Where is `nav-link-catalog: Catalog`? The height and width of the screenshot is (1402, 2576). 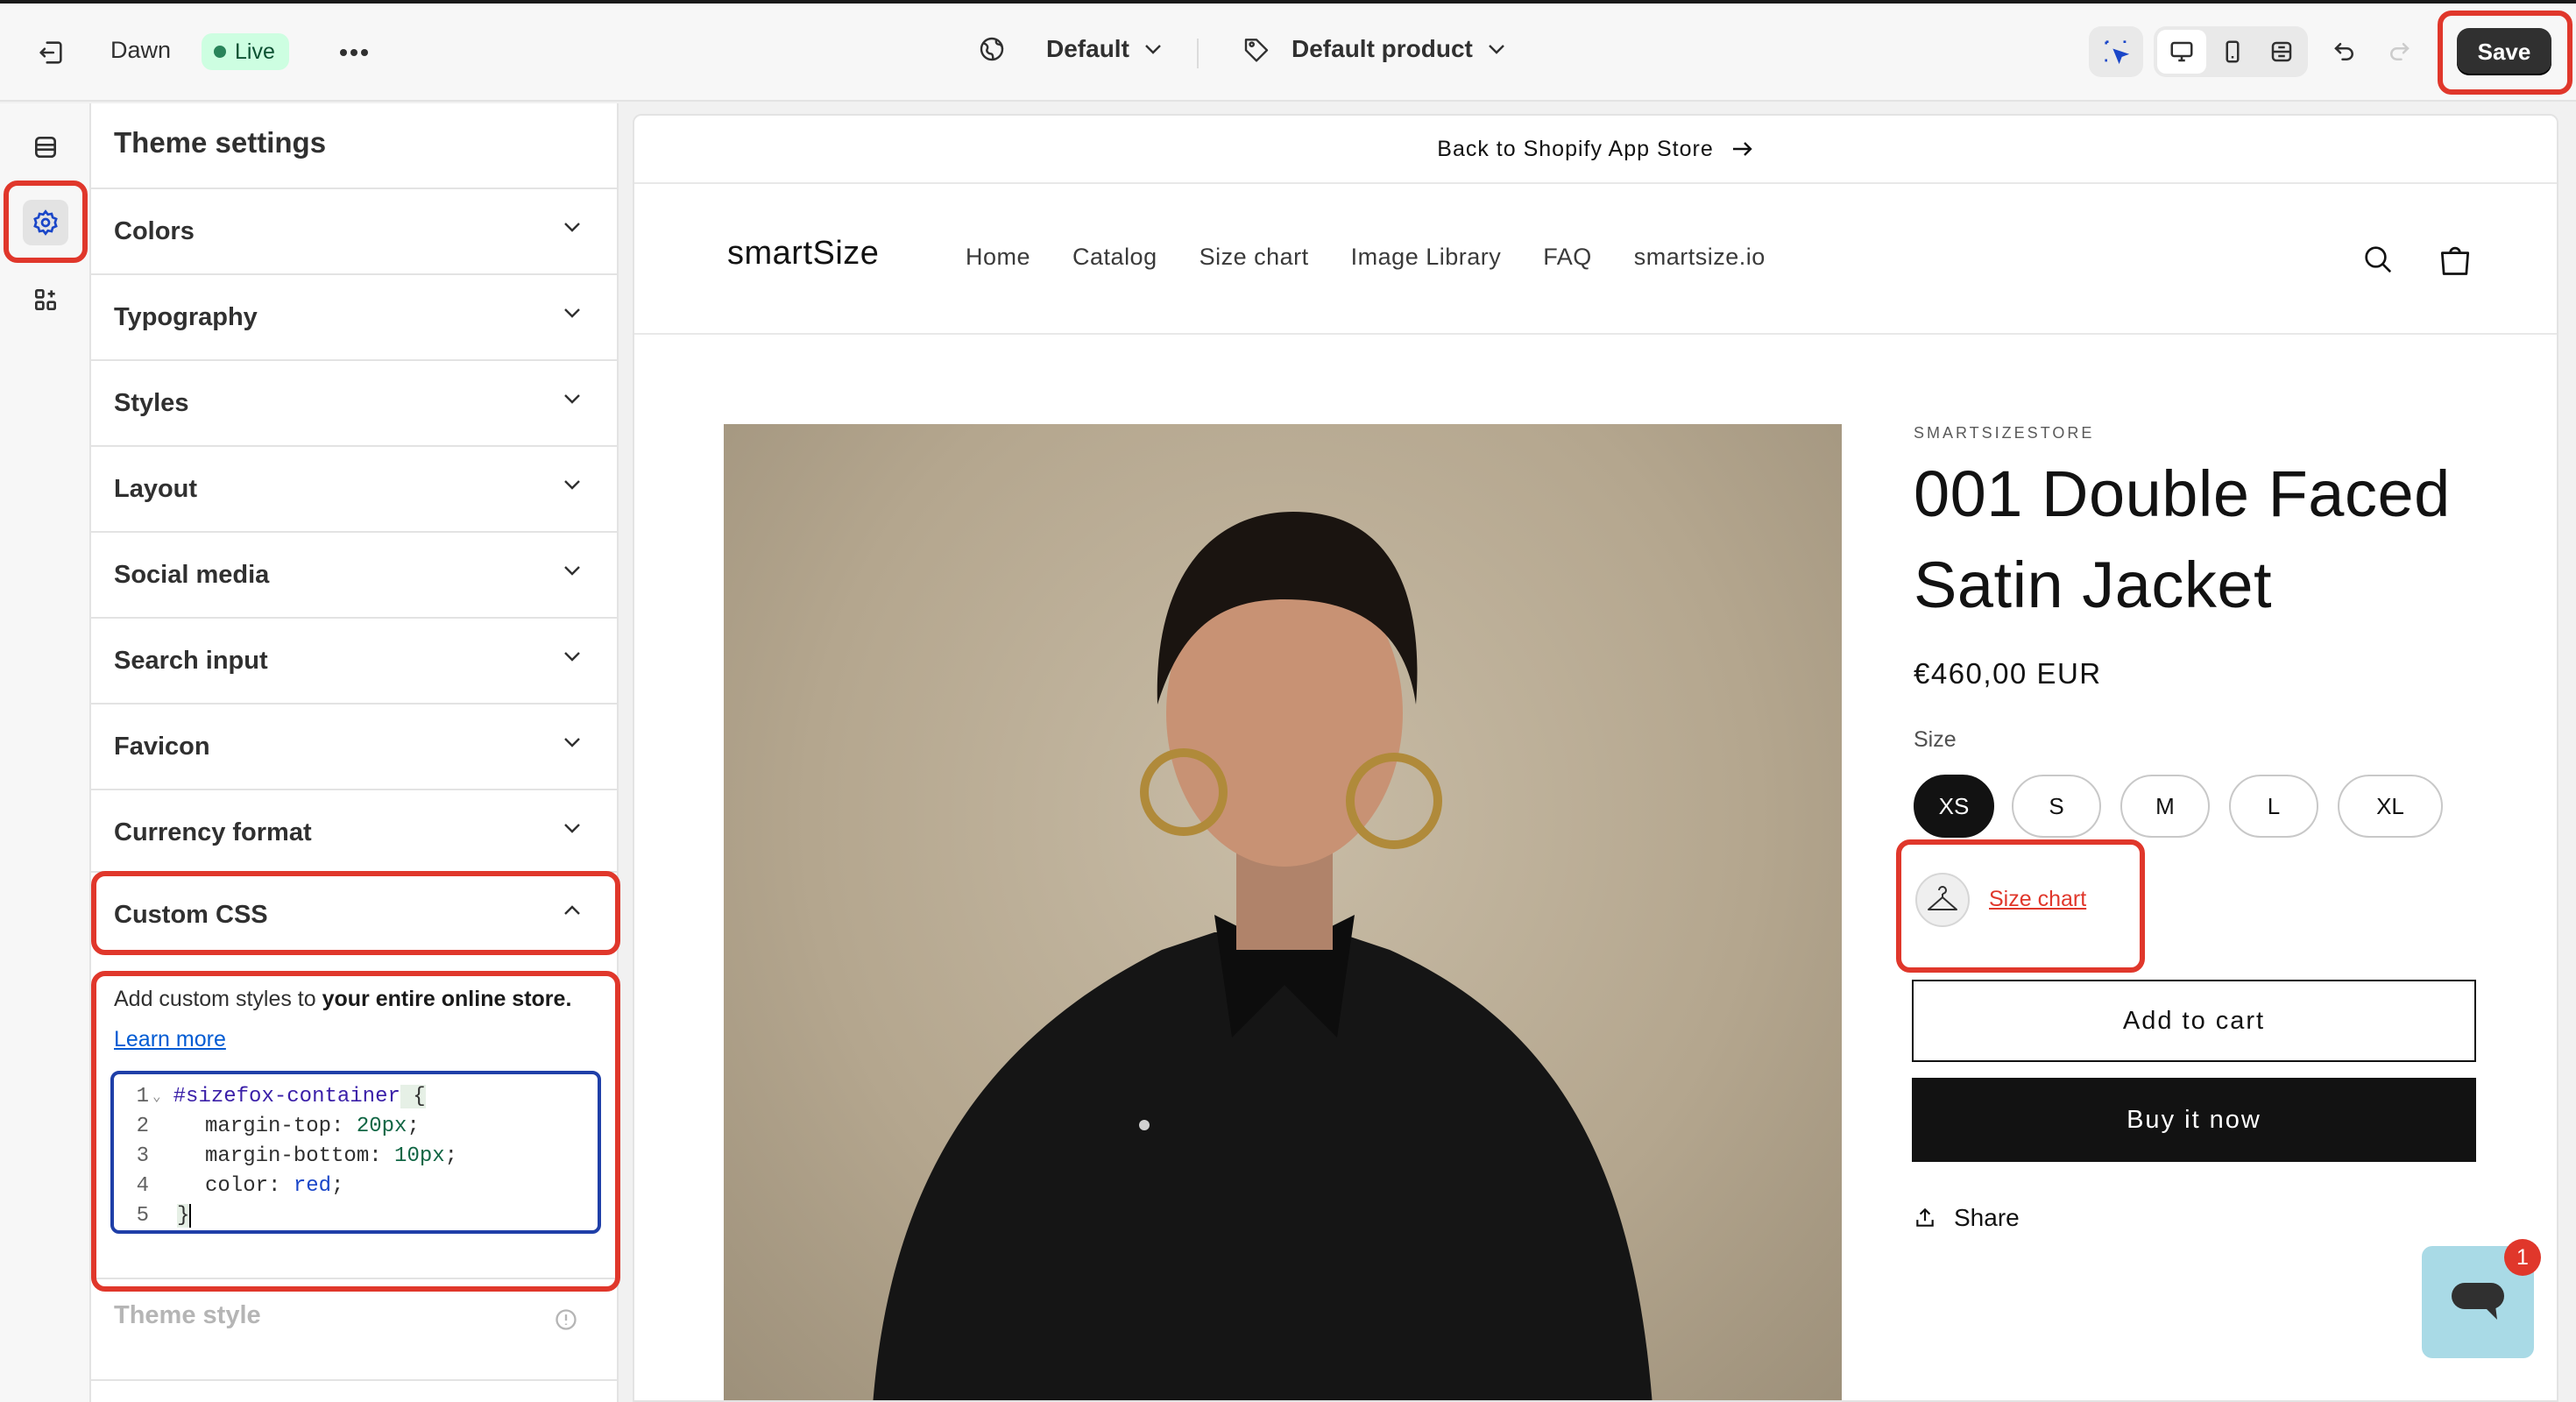 nav-link-catalog: Catalog is located at coordinates (1114, 257).